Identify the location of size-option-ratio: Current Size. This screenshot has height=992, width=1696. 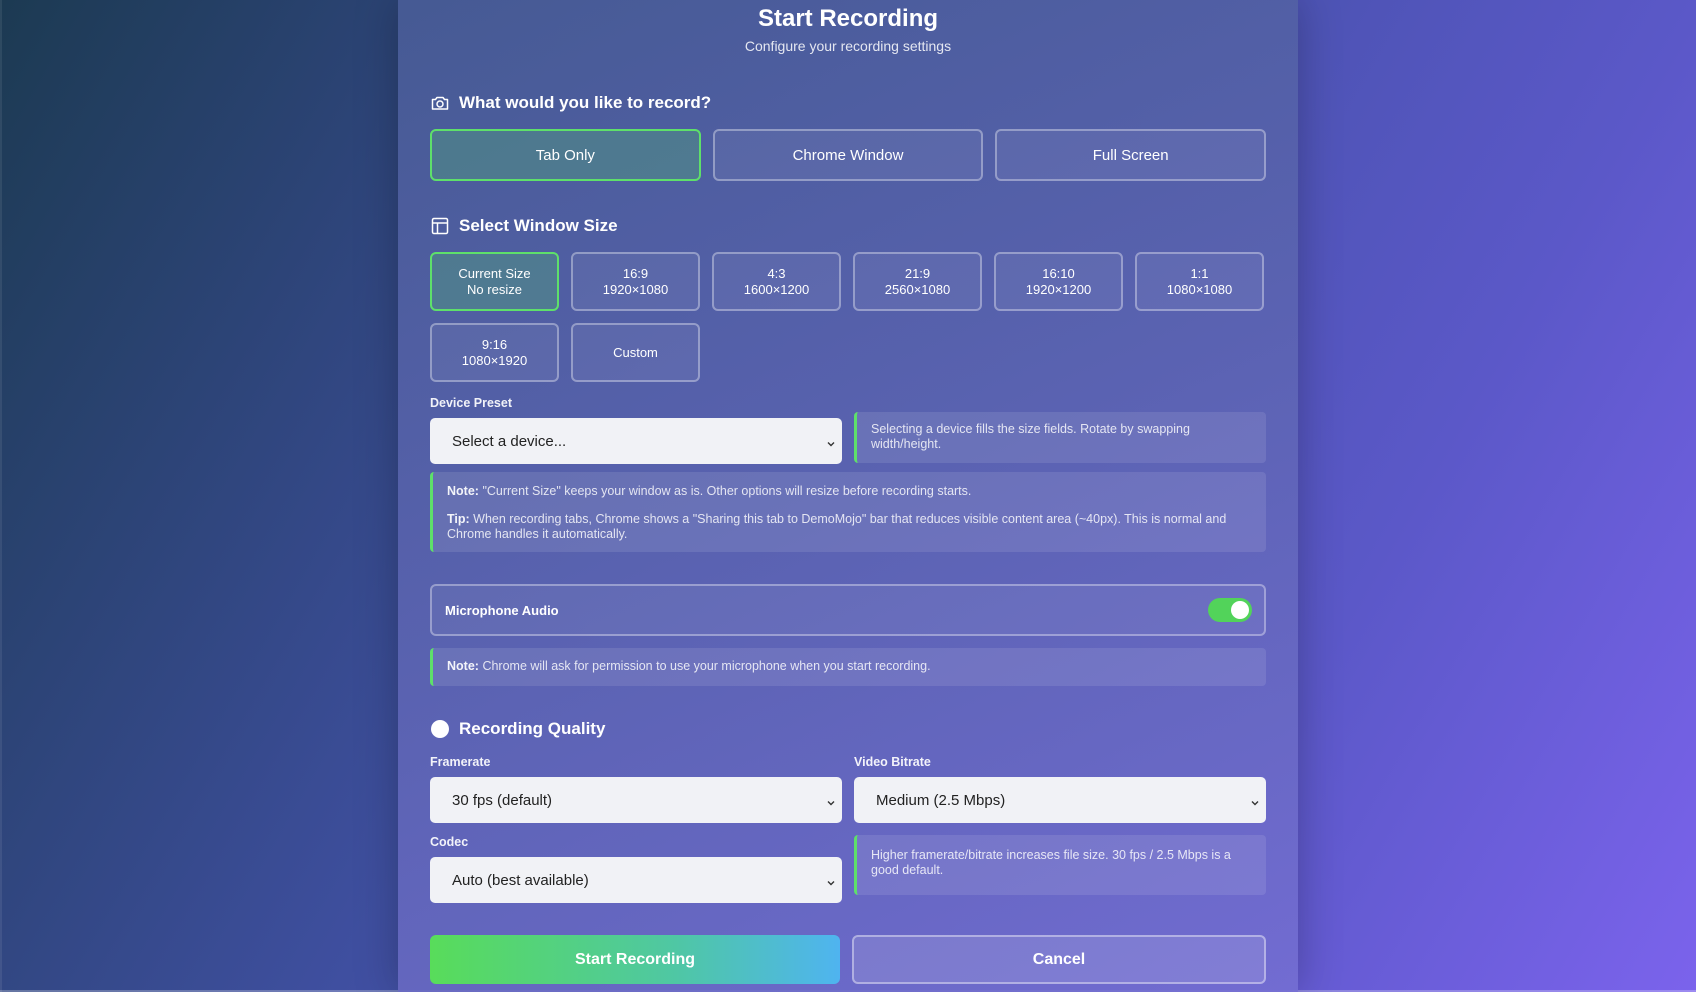
(494, 273).